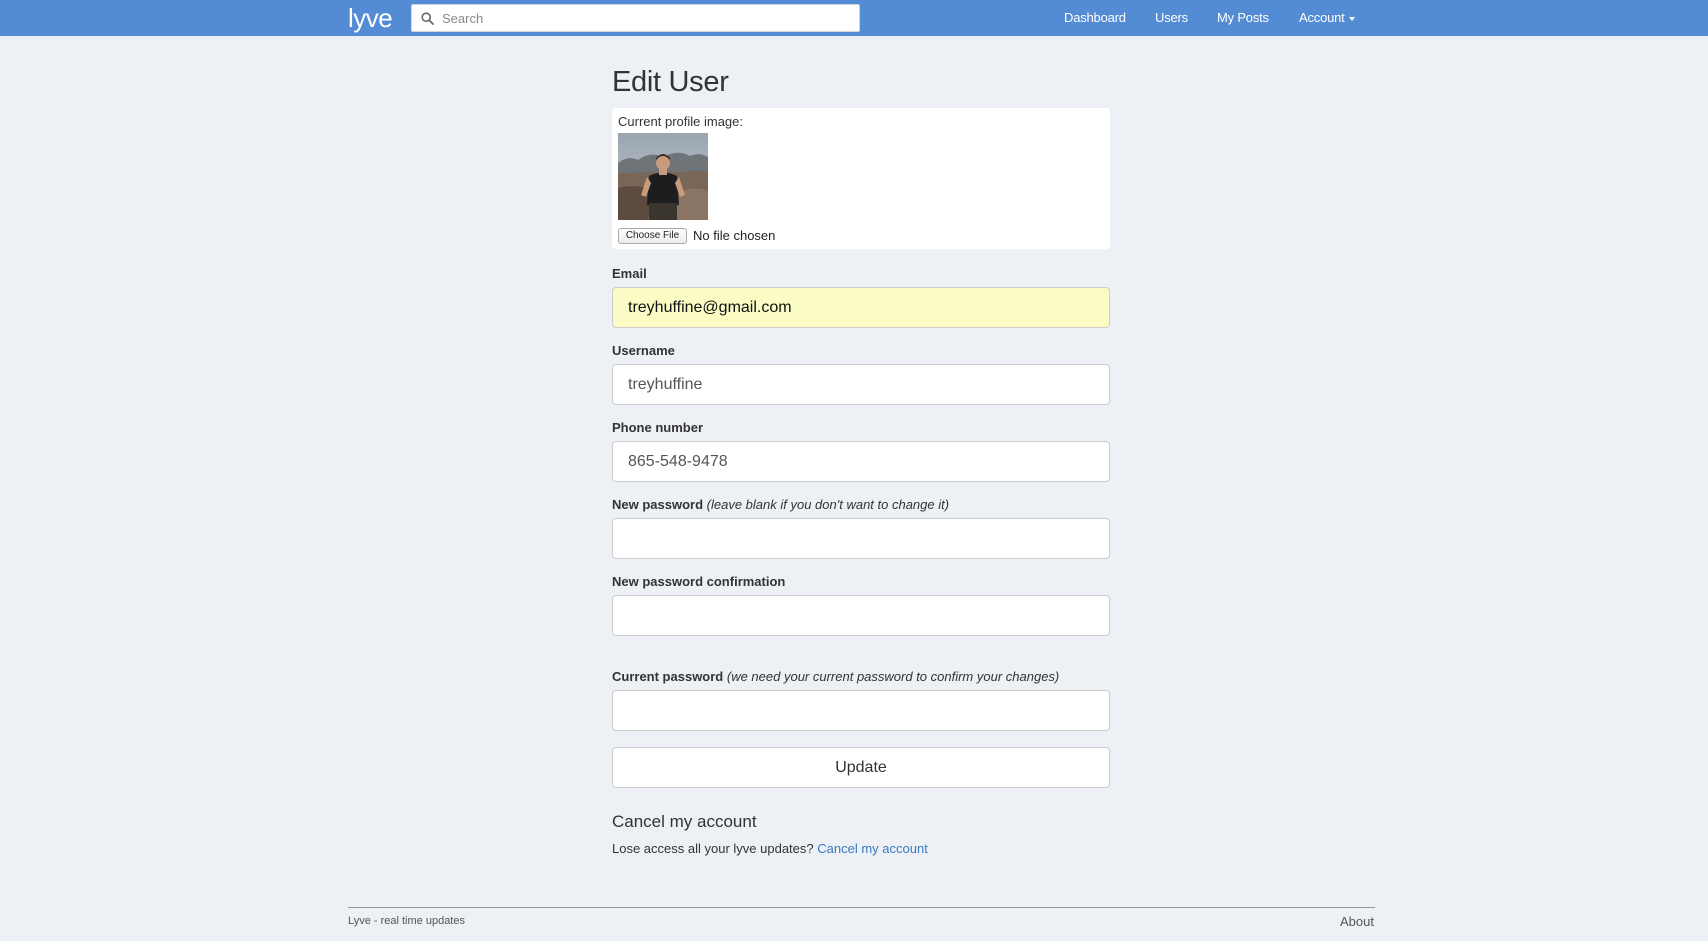 This screenshot has width=1708, height=941. What do you see at coordinates (1351, 18) in the screenshot?
I see `caret-down-icon` at bounding box center [1351, 18].